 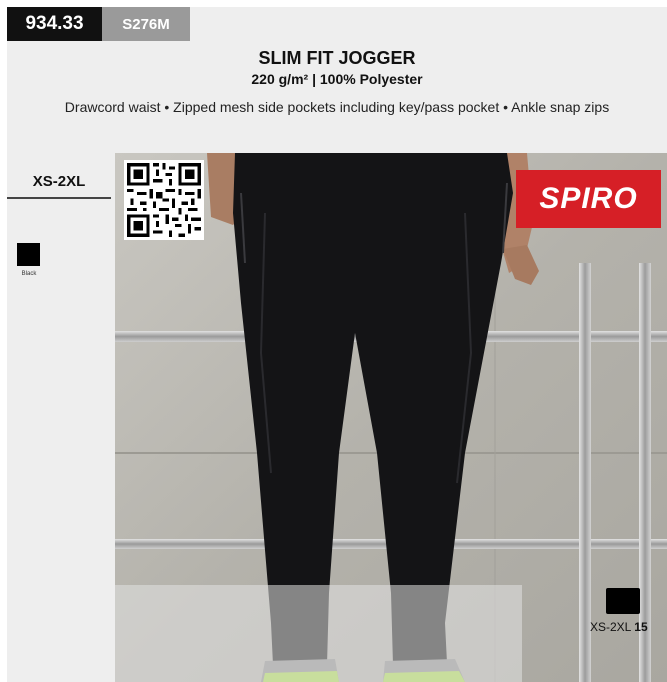 I want to click on product-sku: S276M, so click(x=146, y=24).